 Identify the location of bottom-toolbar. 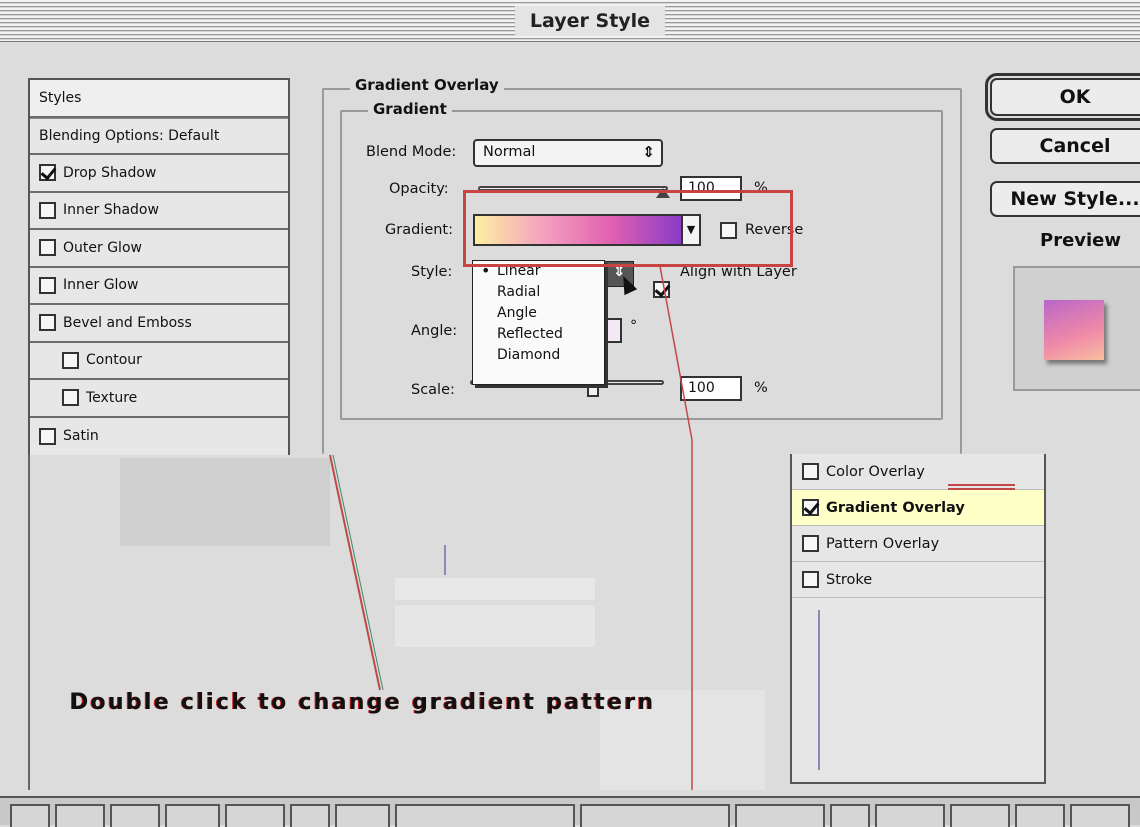
(570, 811).